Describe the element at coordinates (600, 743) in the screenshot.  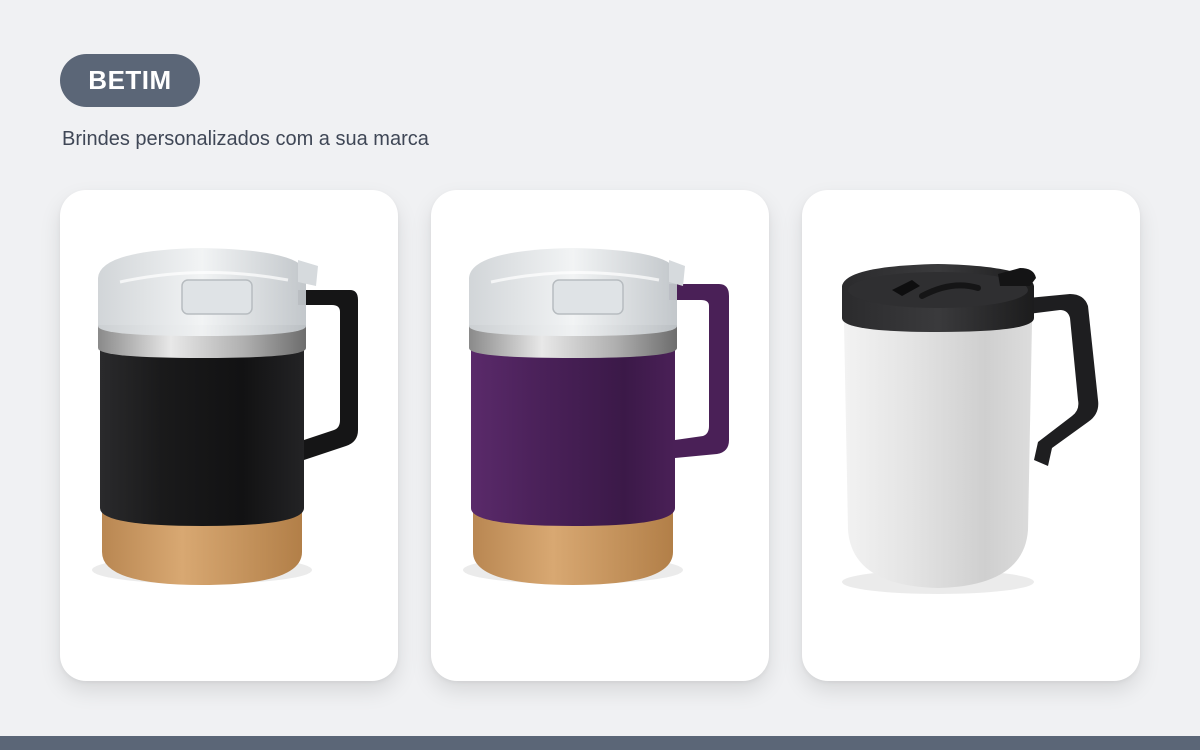
I see `footer-bar` at that location.